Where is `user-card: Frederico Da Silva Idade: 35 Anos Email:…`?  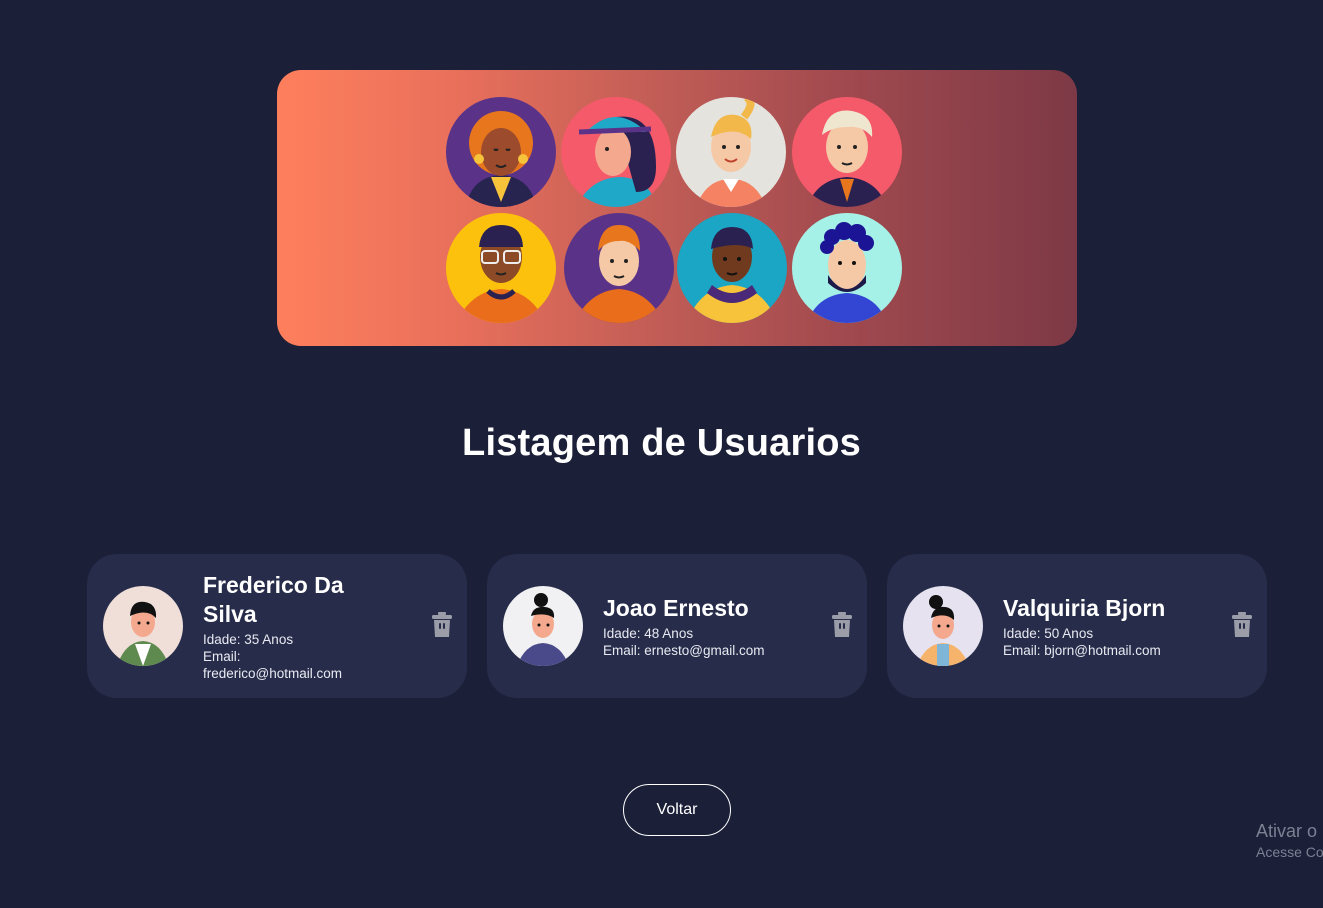 user-card: Frederico Da Silva Idade: 35 Anos Email:… is located at coordinates (277, 626).